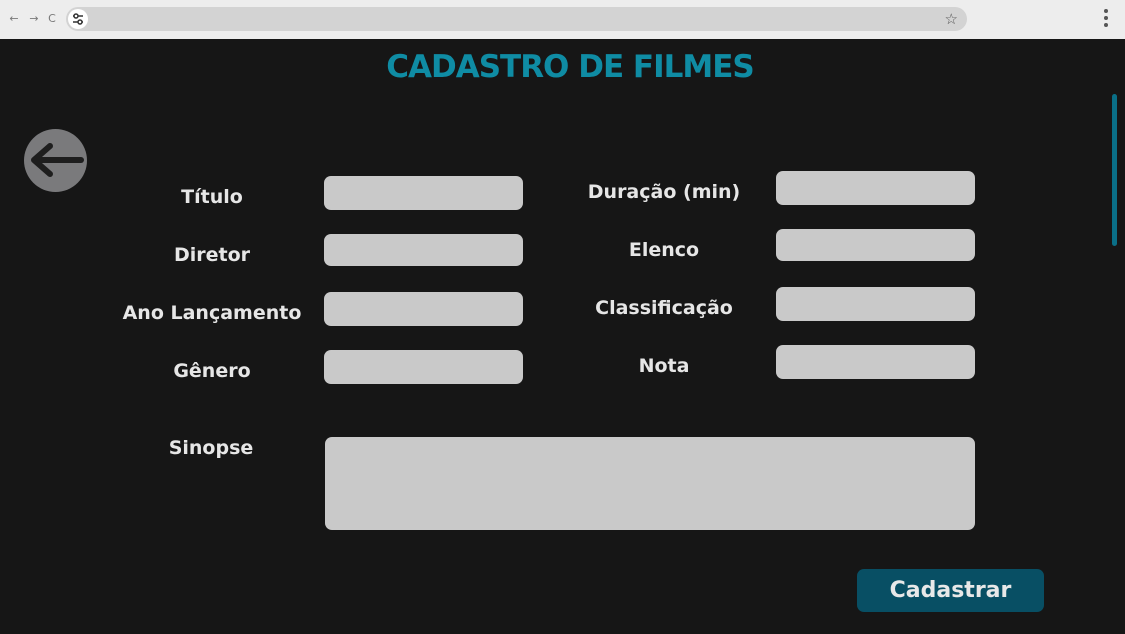 This screenshot has height=634, width=1125. Describe the element at coordinates (951, 19) in the screenshot. I see `star-icon: ☆` at that location.